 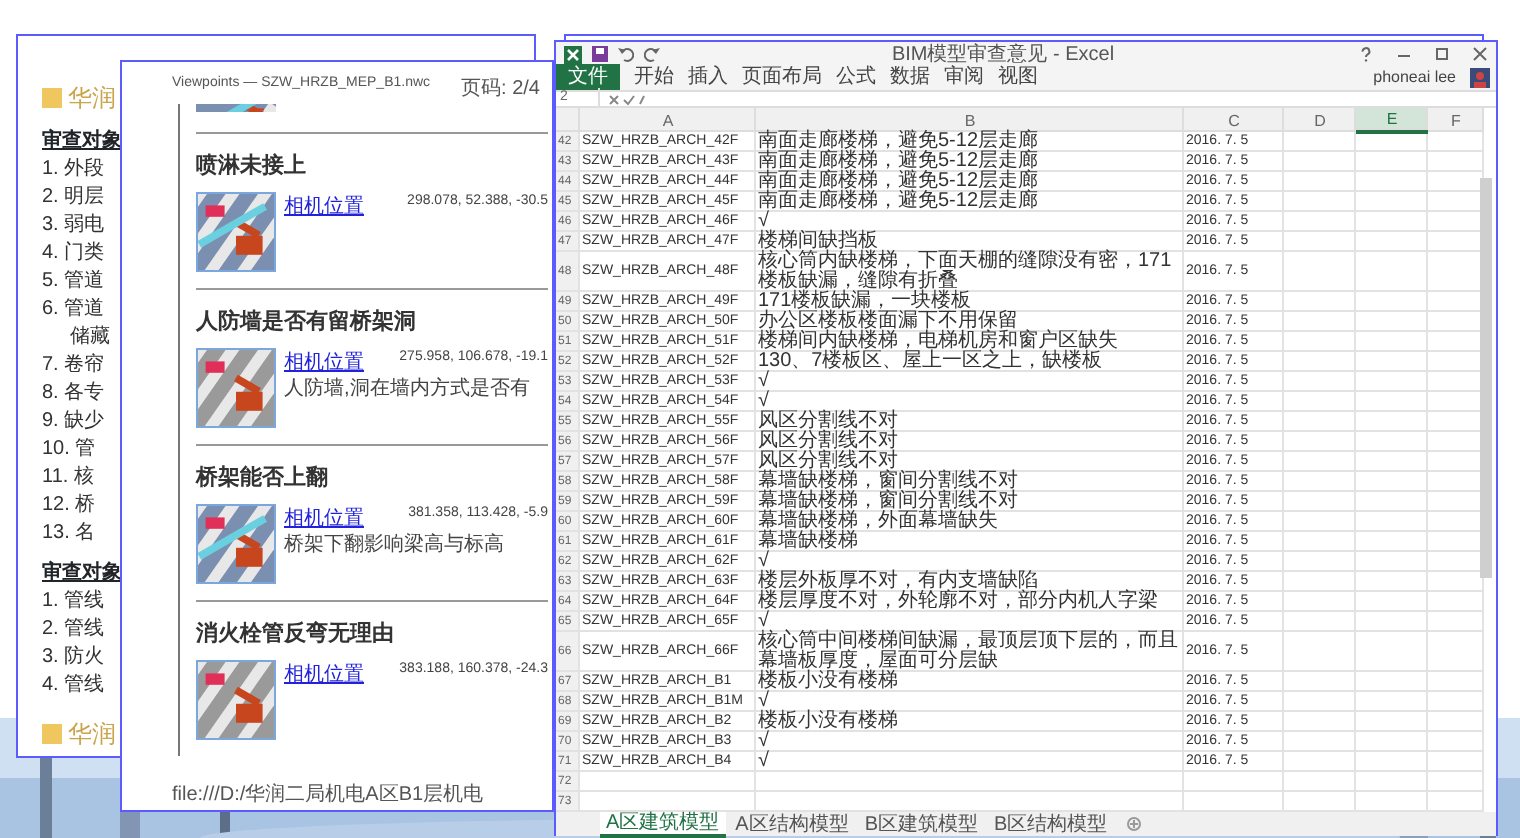 I want to click on issue-title: 喷淋未接上, so click(x=251, y=166).